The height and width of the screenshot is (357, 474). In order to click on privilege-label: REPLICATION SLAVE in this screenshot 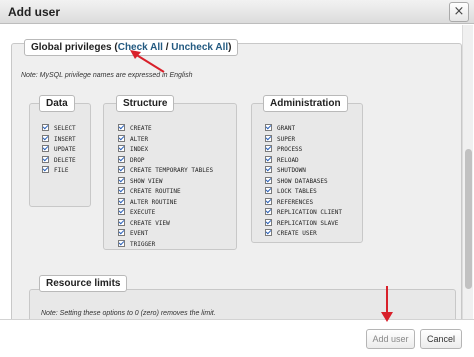, I will do `click(308, 223)`.